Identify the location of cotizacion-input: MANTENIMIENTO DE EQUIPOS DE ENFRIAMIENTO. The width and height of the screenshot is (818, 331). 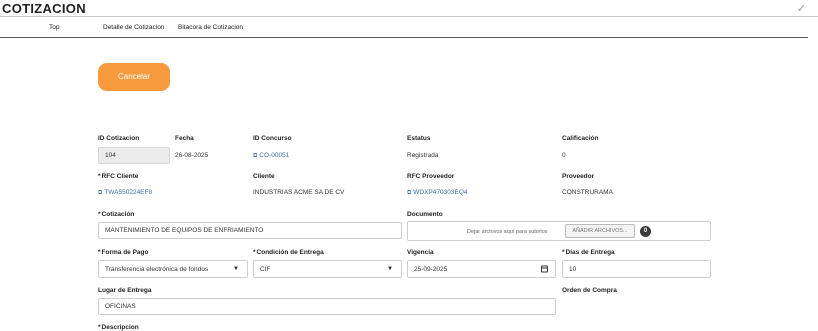
(250, 230).